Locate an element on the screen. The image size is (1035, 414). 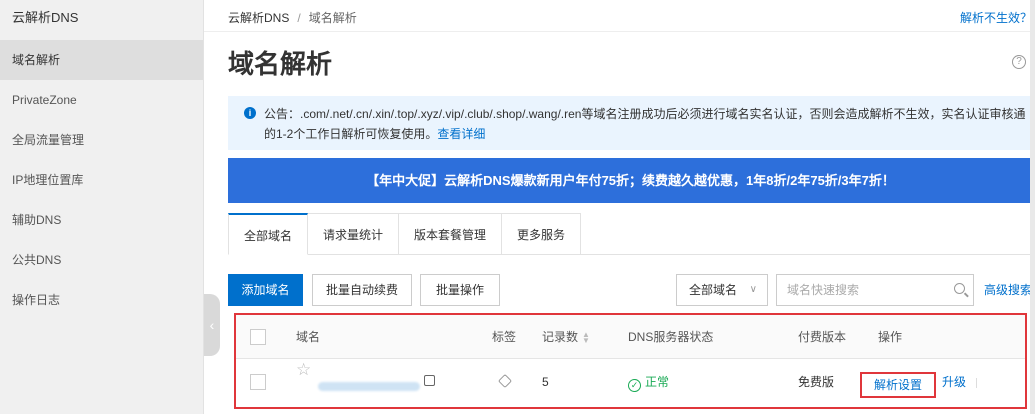
sidebar-item-secondary-dns: 辅助DNS is located at coordinates (101, 220).